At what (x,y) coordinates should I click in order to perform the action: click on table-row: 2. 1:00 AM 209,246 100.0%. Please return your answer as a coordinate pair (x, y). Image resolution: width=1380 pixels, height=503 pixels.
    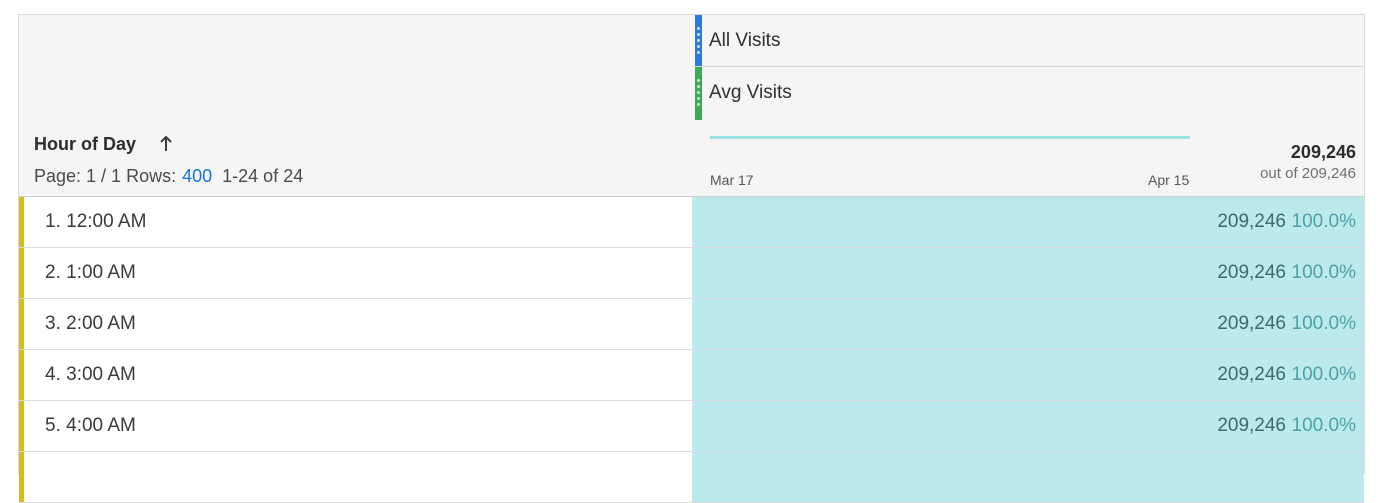
    Looking at the image, I should click on (691, 273).